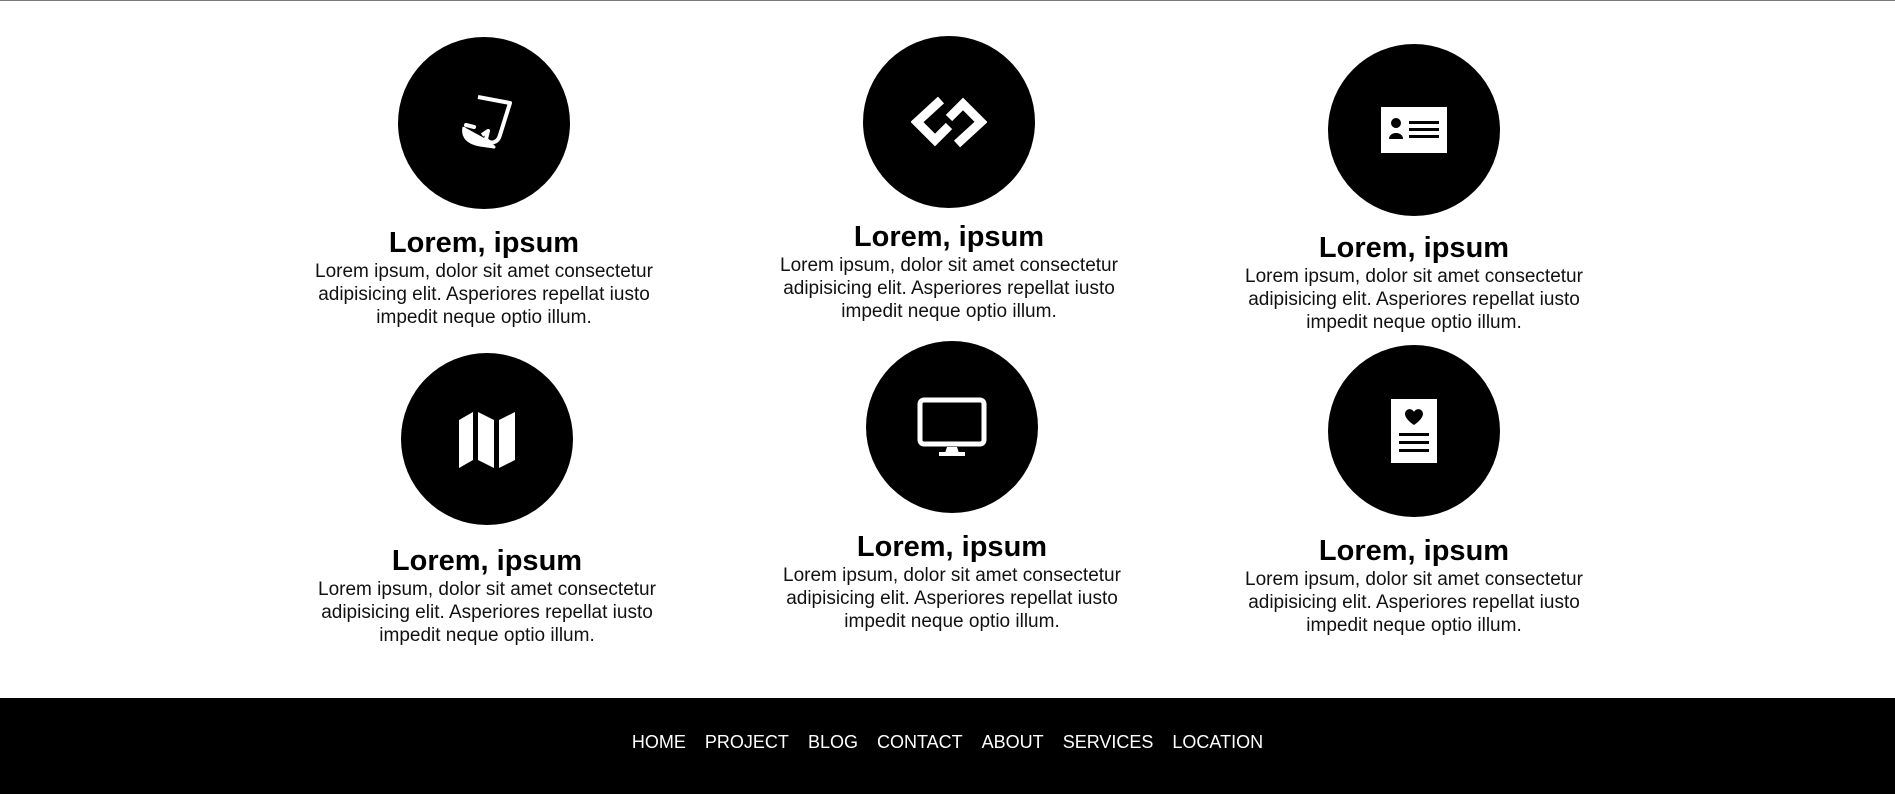  Describe the element at coordinates (947, 0) in the screenshot. I see `top-divider` at that location.